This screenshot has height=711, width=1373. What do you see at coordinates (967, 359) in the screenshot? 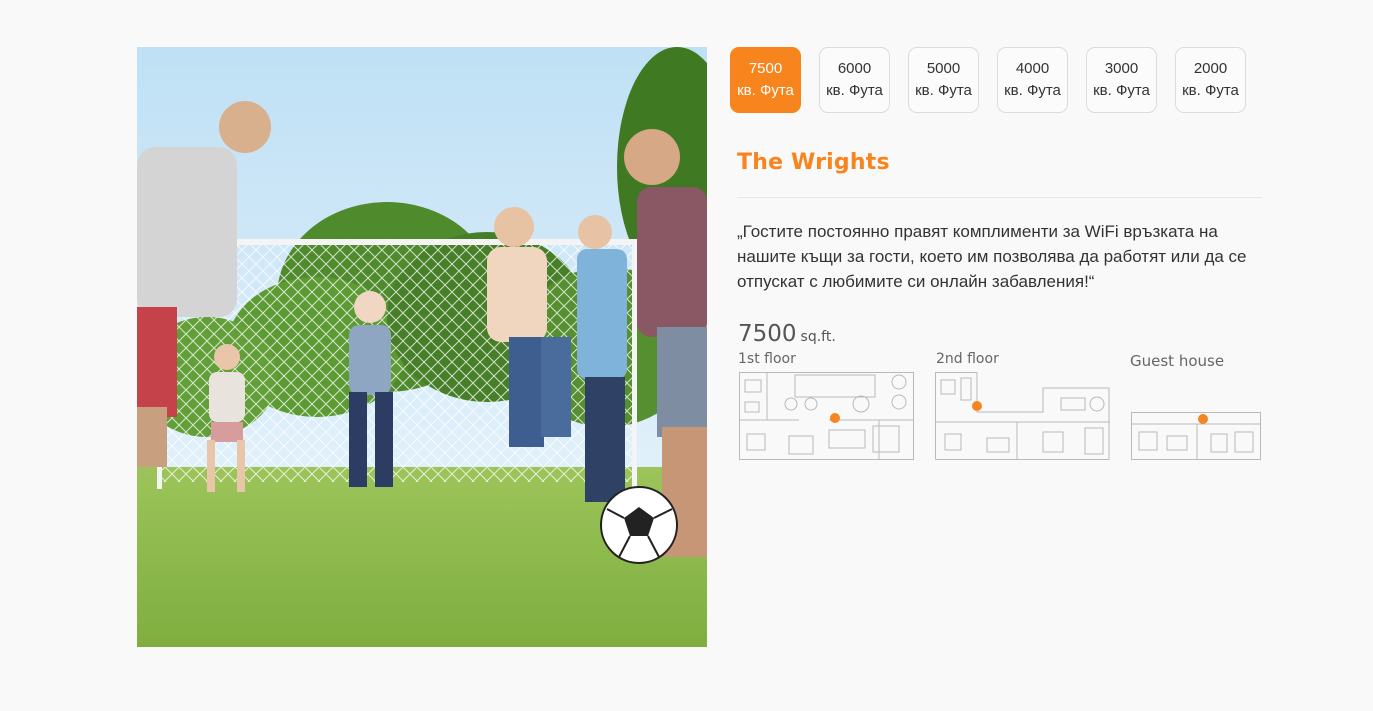
I see `floor-label-2nd: 2nd floor` at bounding box center [967, 359].